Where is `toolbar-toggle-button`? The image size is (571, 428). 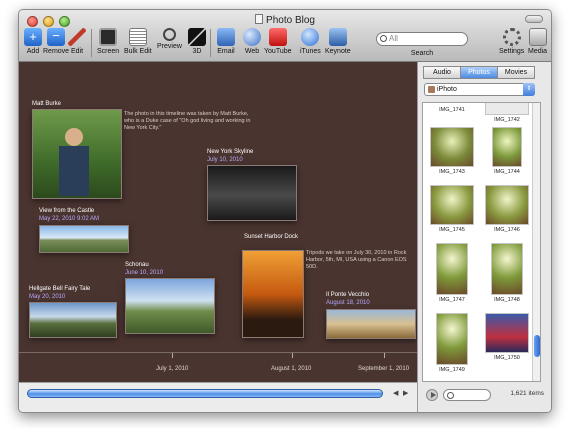 toolbar-toggle-button is located at coordinates (534, 19).